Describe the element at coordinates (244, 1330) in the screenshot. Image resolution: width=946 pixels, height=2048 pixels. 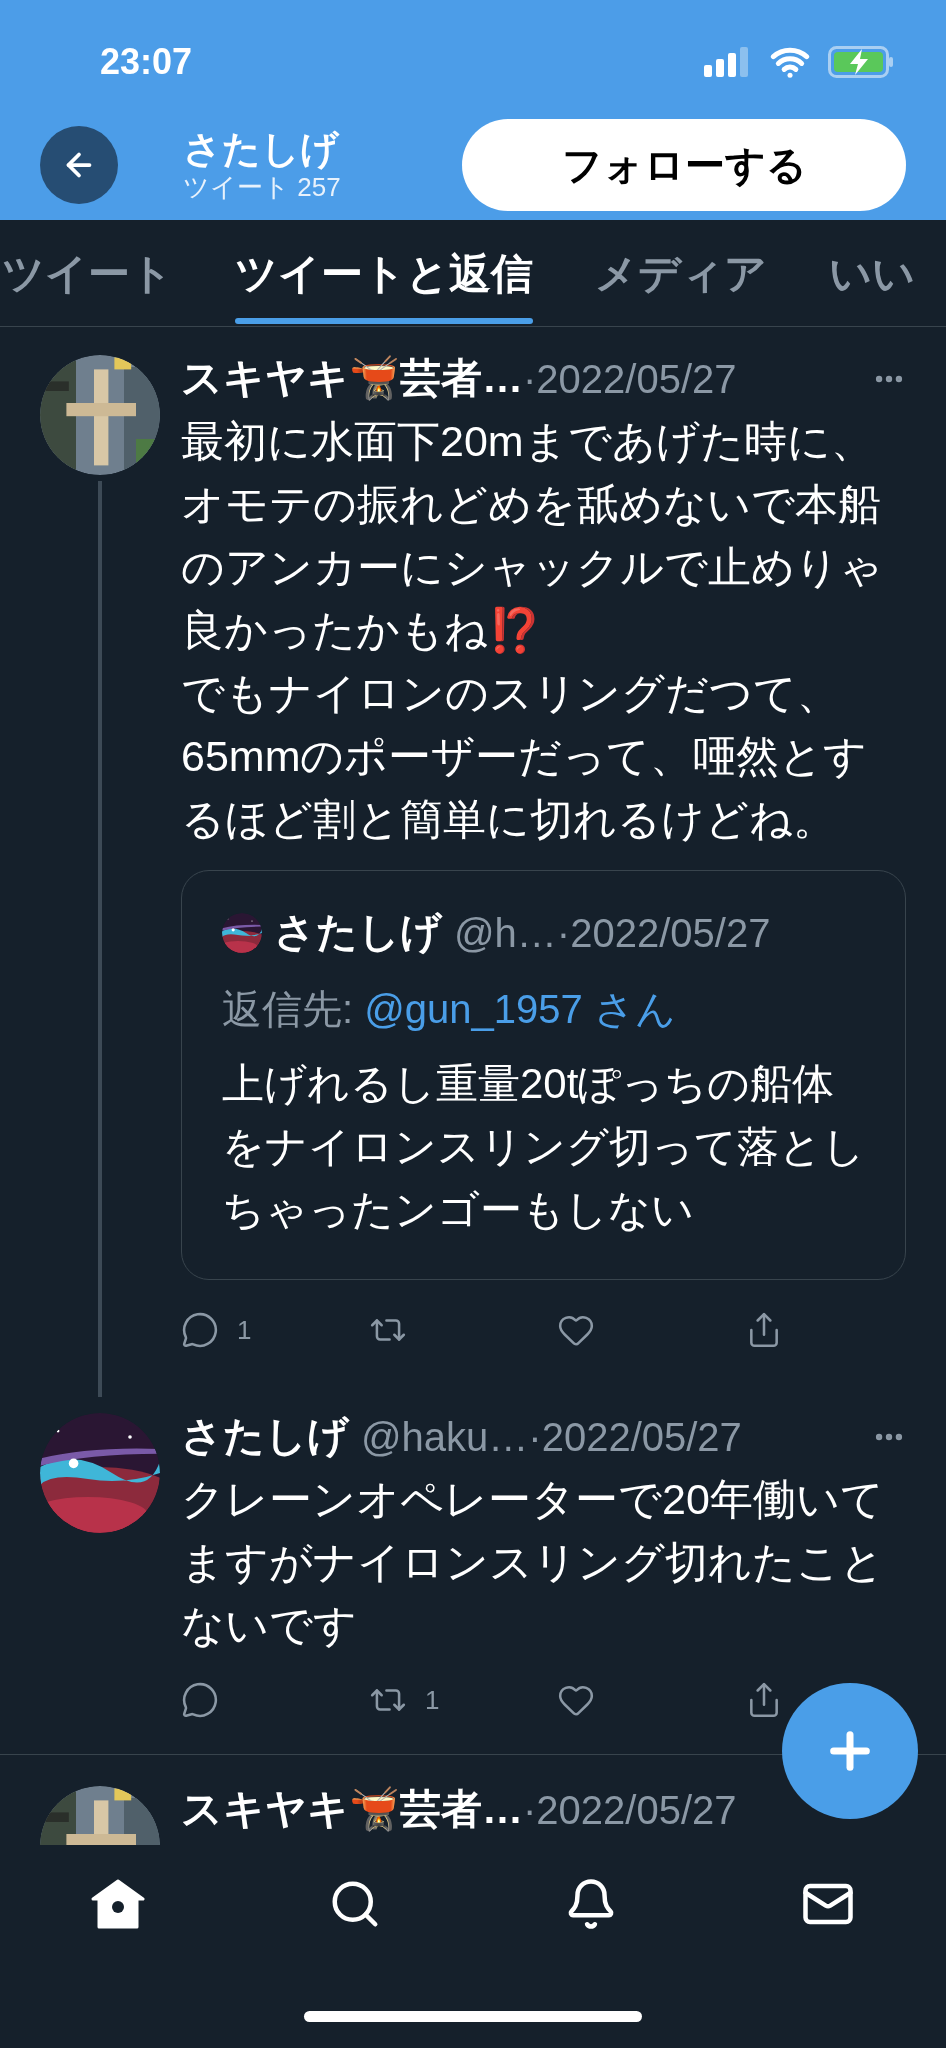
I see `reply-count: 1` at that location.